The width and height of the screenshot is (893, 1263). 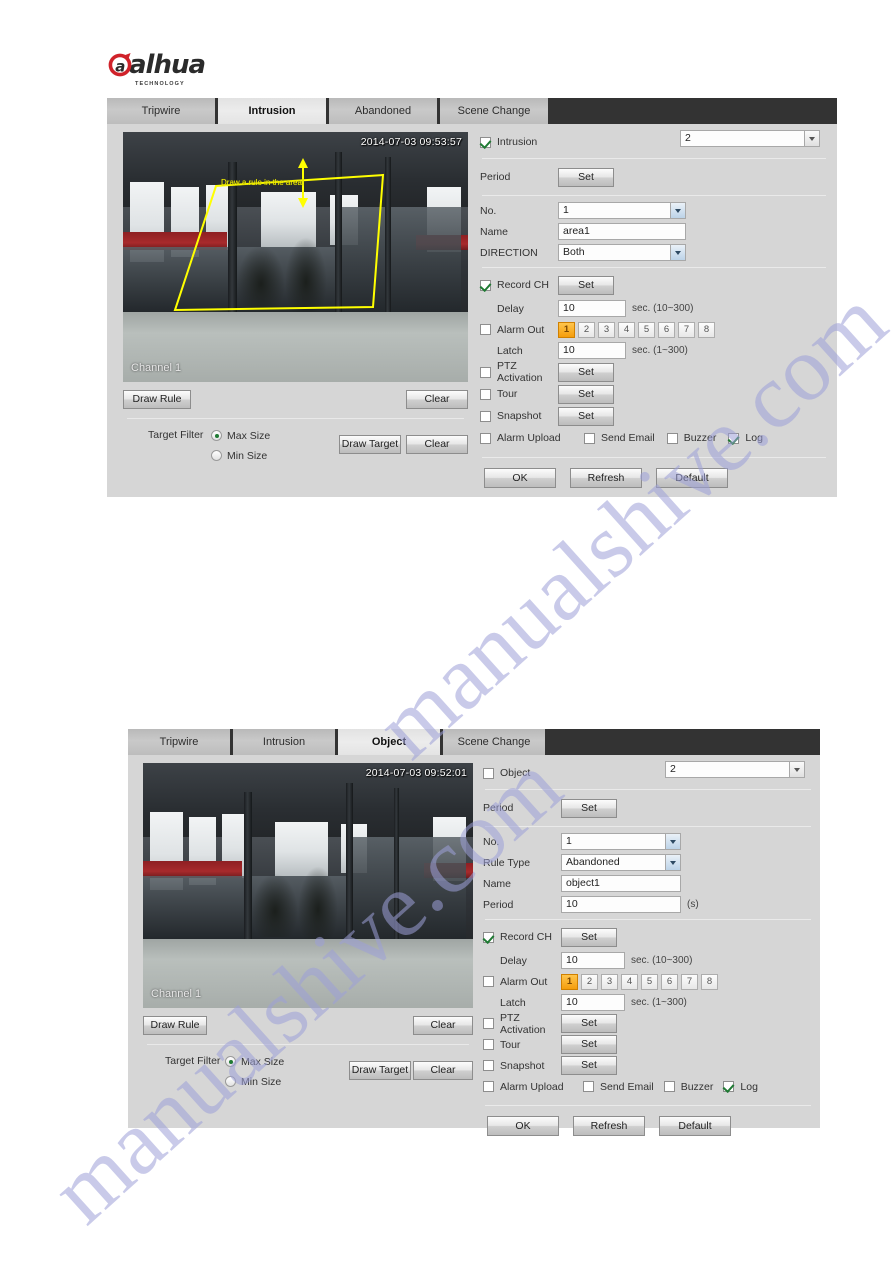 I want to click on latch-label: Latch, so click(x=513, y=1002).